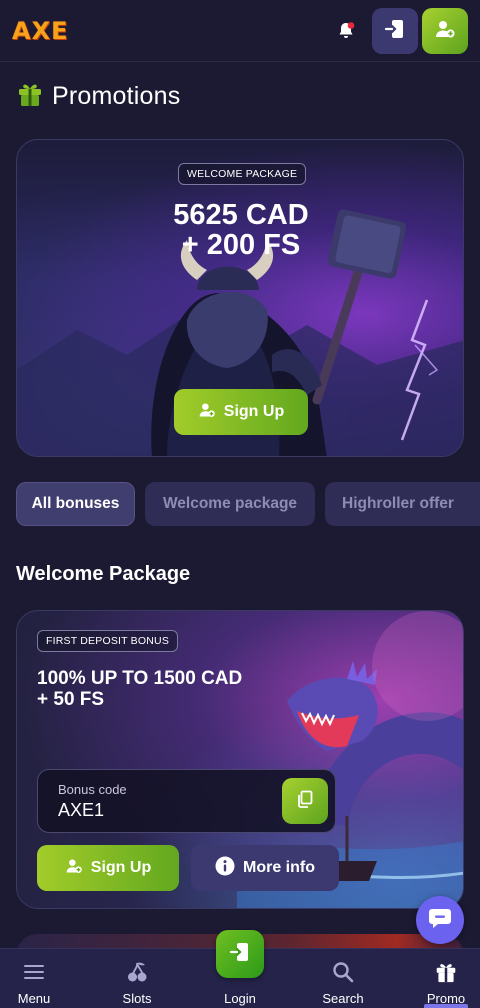 Image resolution: width=480 pixels, height=1008 pixels. I want to click on nav-item-search: Search, so click(343, 978).